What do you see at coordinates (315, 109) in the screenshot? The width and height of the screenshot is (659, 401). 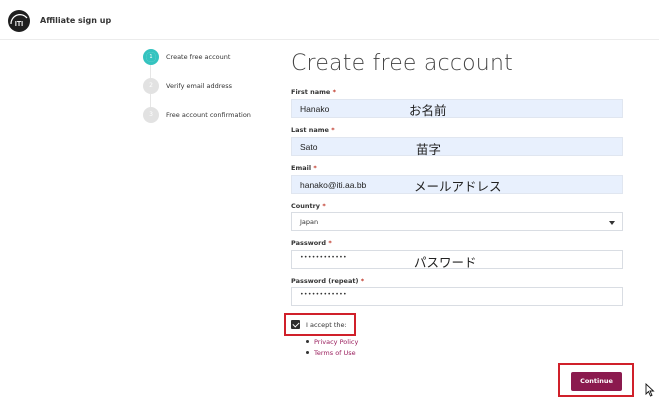 I see `first-name-value: Hanako` at bounding box center [315, 109].